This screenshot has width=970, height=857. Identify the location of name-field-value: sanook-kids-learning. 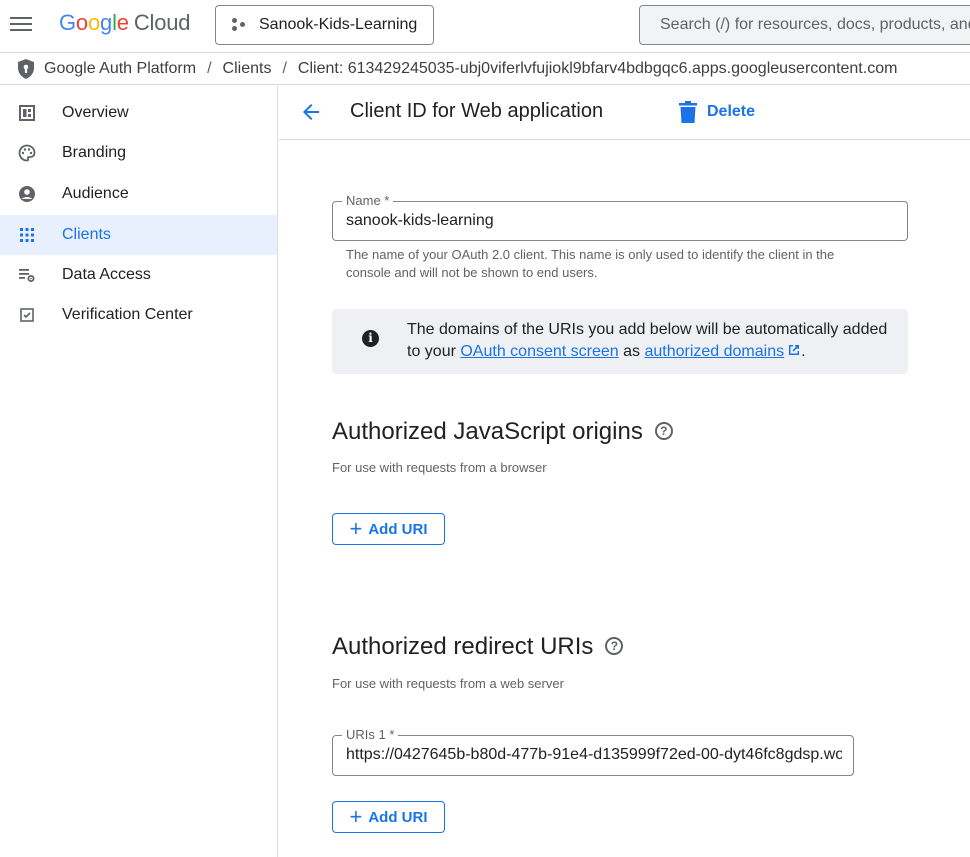
(420, 220).